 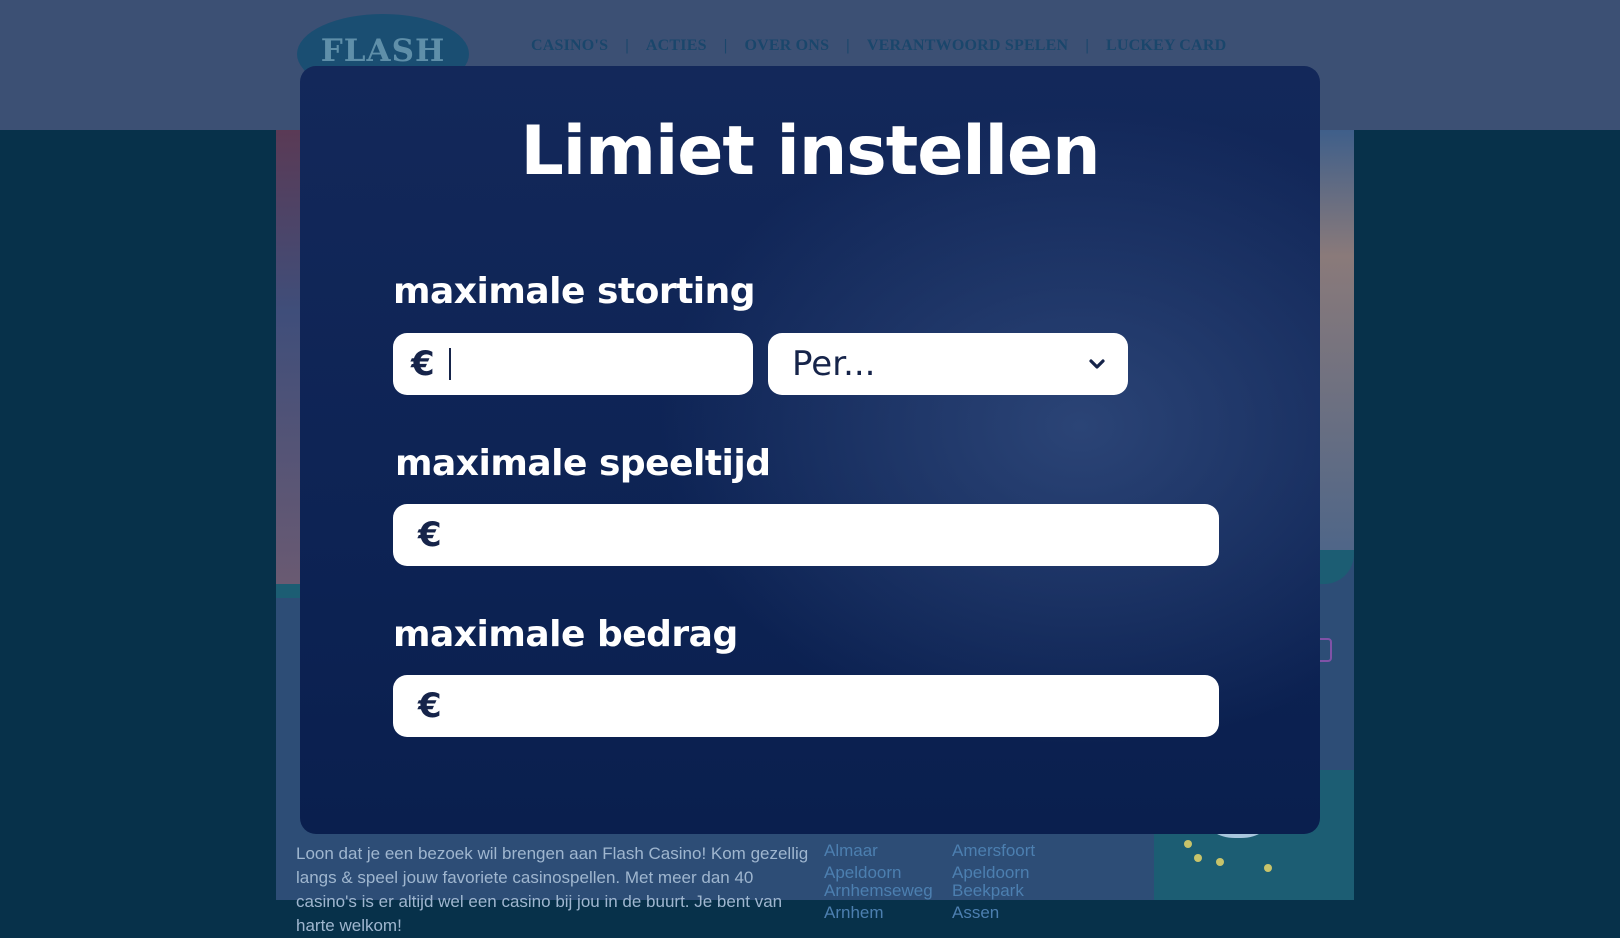 I want to click on decorative-band, so click(x=1334, y=567).